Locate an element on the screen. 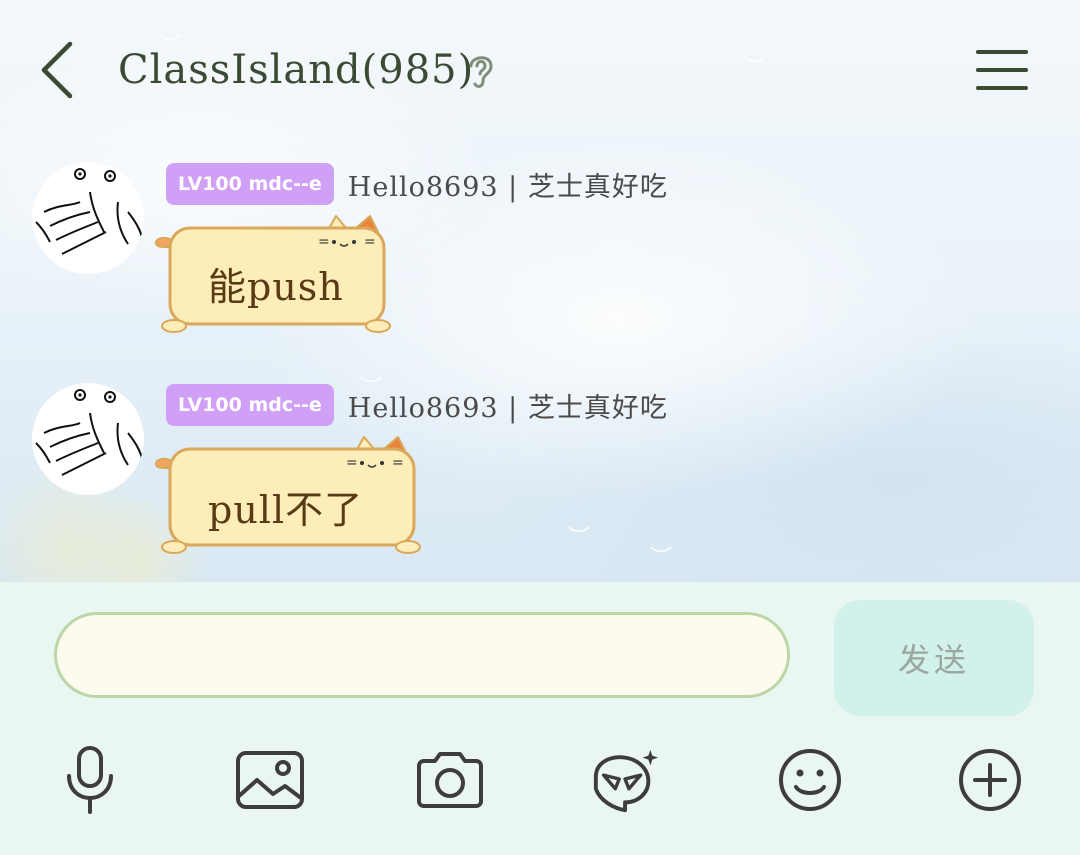 The width and height of the screenshot is (1080, 855). image-icon is located at coordinates (270, 780).